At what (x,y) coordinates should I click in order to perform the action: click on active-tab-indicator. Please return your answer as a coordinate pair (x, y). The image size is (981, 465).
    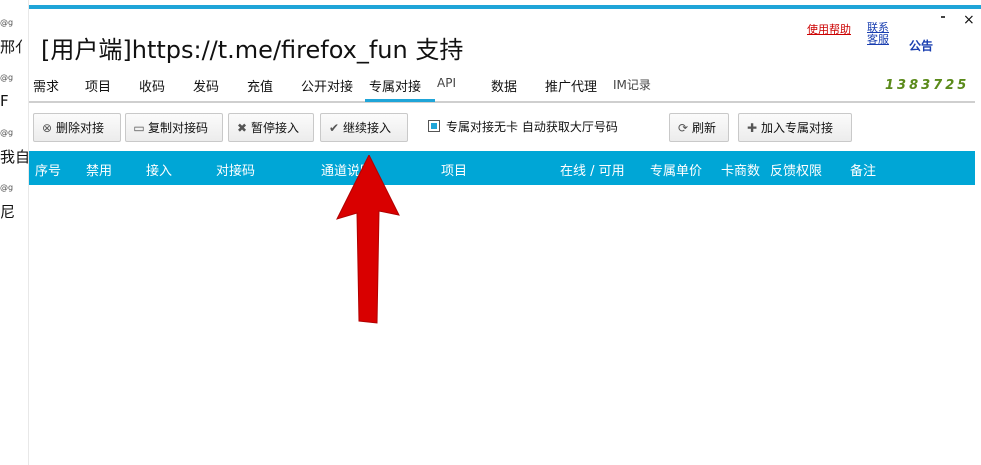
    Looking at the image, I should click on (400, 100).